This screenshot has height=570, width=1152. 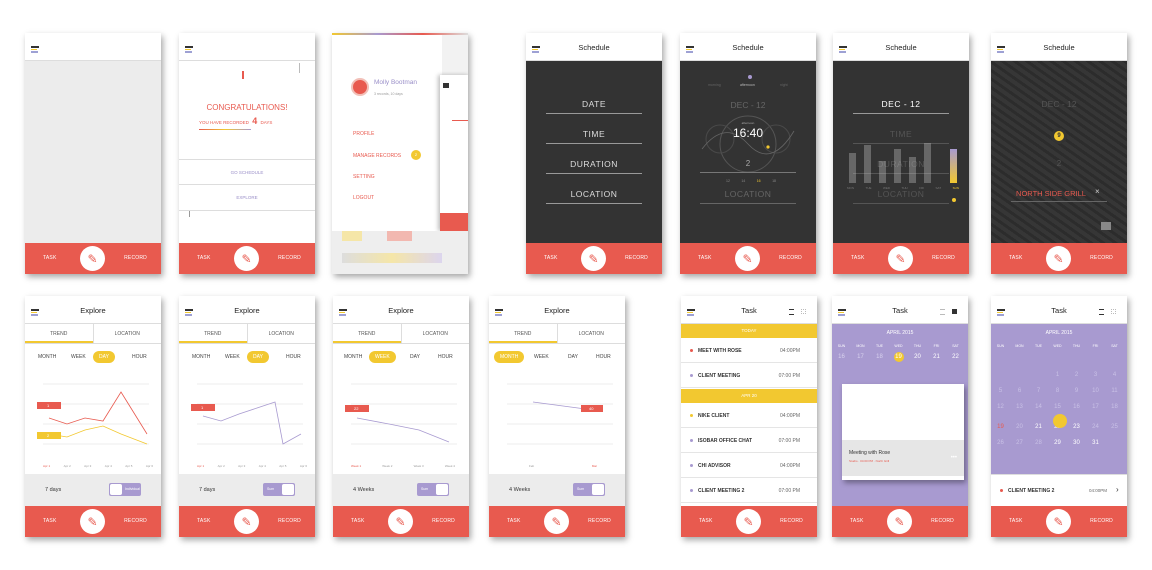 What do you see at coordinates (1019, 443) in the screenshot?
I see `day-cell: 27` at bounding box center [1019, 443].